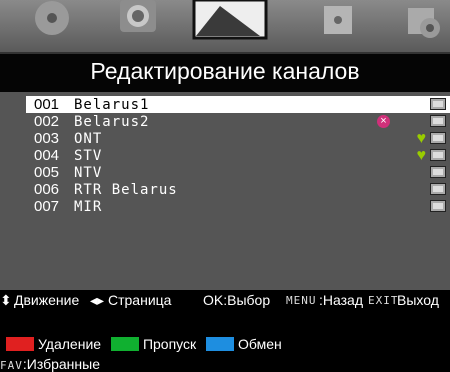 This screenshot has height=372, width=450. Describe the element at coordinates (238, 138) in the screenshot. I see `channel-row: 003 ONT ♥` at that location.